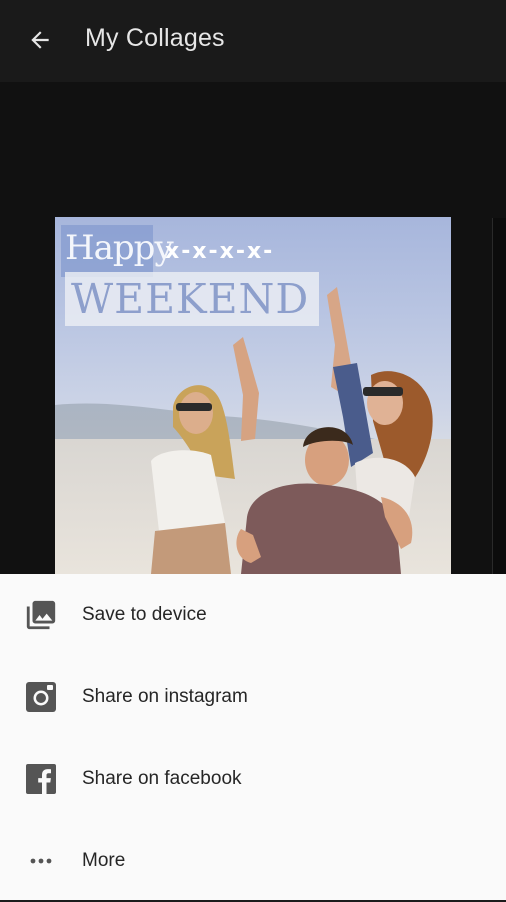  I want to click on share-facebook-label: Share on facebook, so click(162, 778).